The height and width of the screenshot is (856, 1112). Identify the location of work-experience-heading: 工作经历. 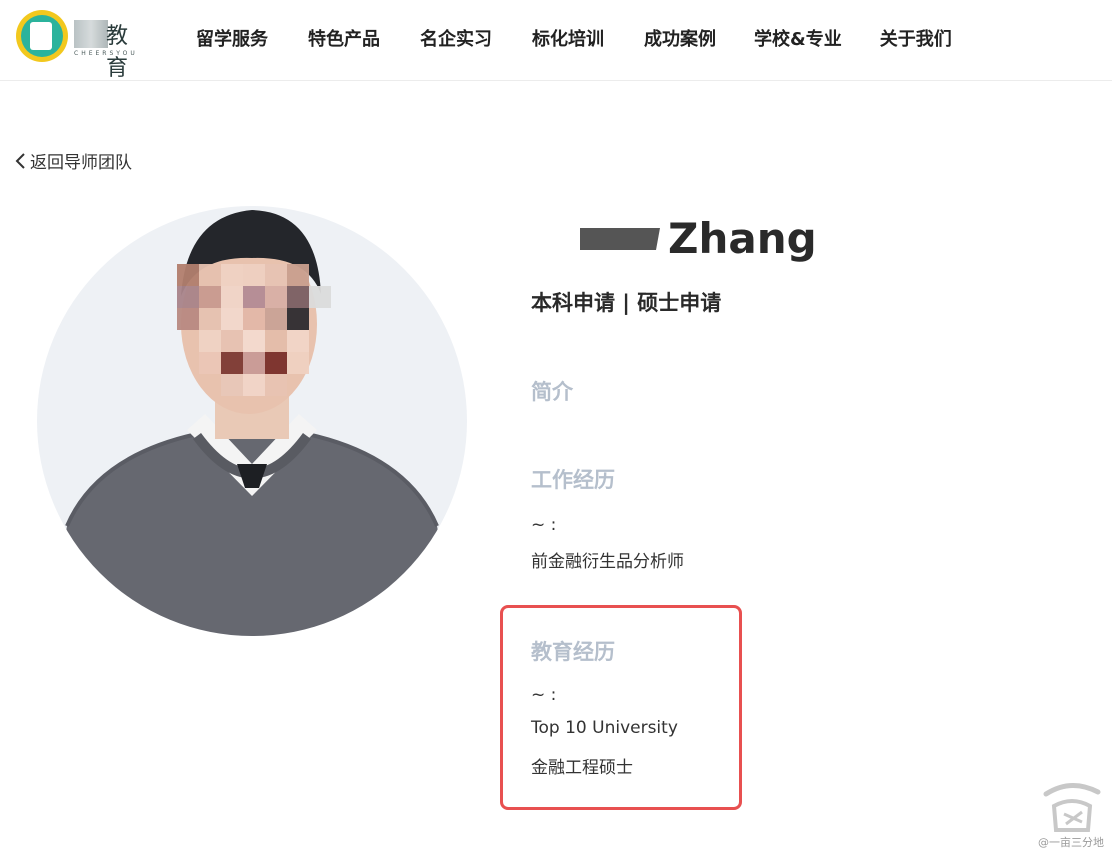
(573, 480).